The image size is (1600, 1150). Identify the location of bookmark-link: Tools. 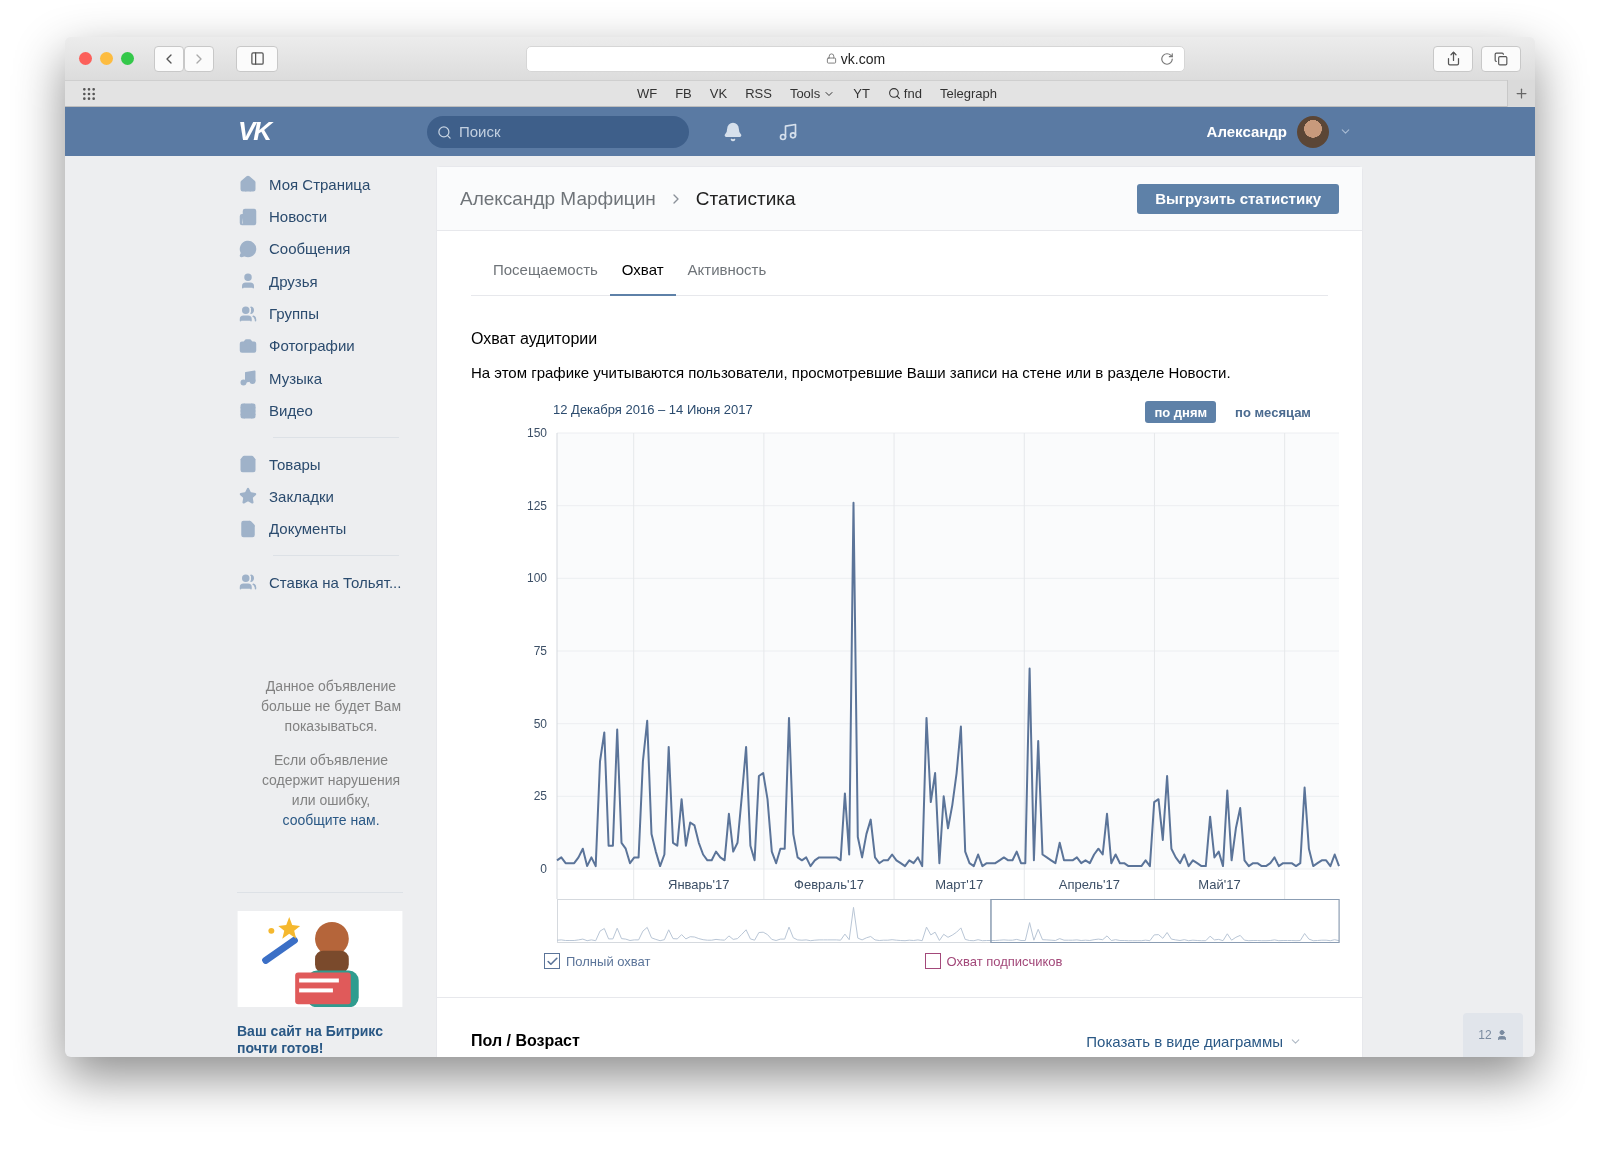
(812, 93).